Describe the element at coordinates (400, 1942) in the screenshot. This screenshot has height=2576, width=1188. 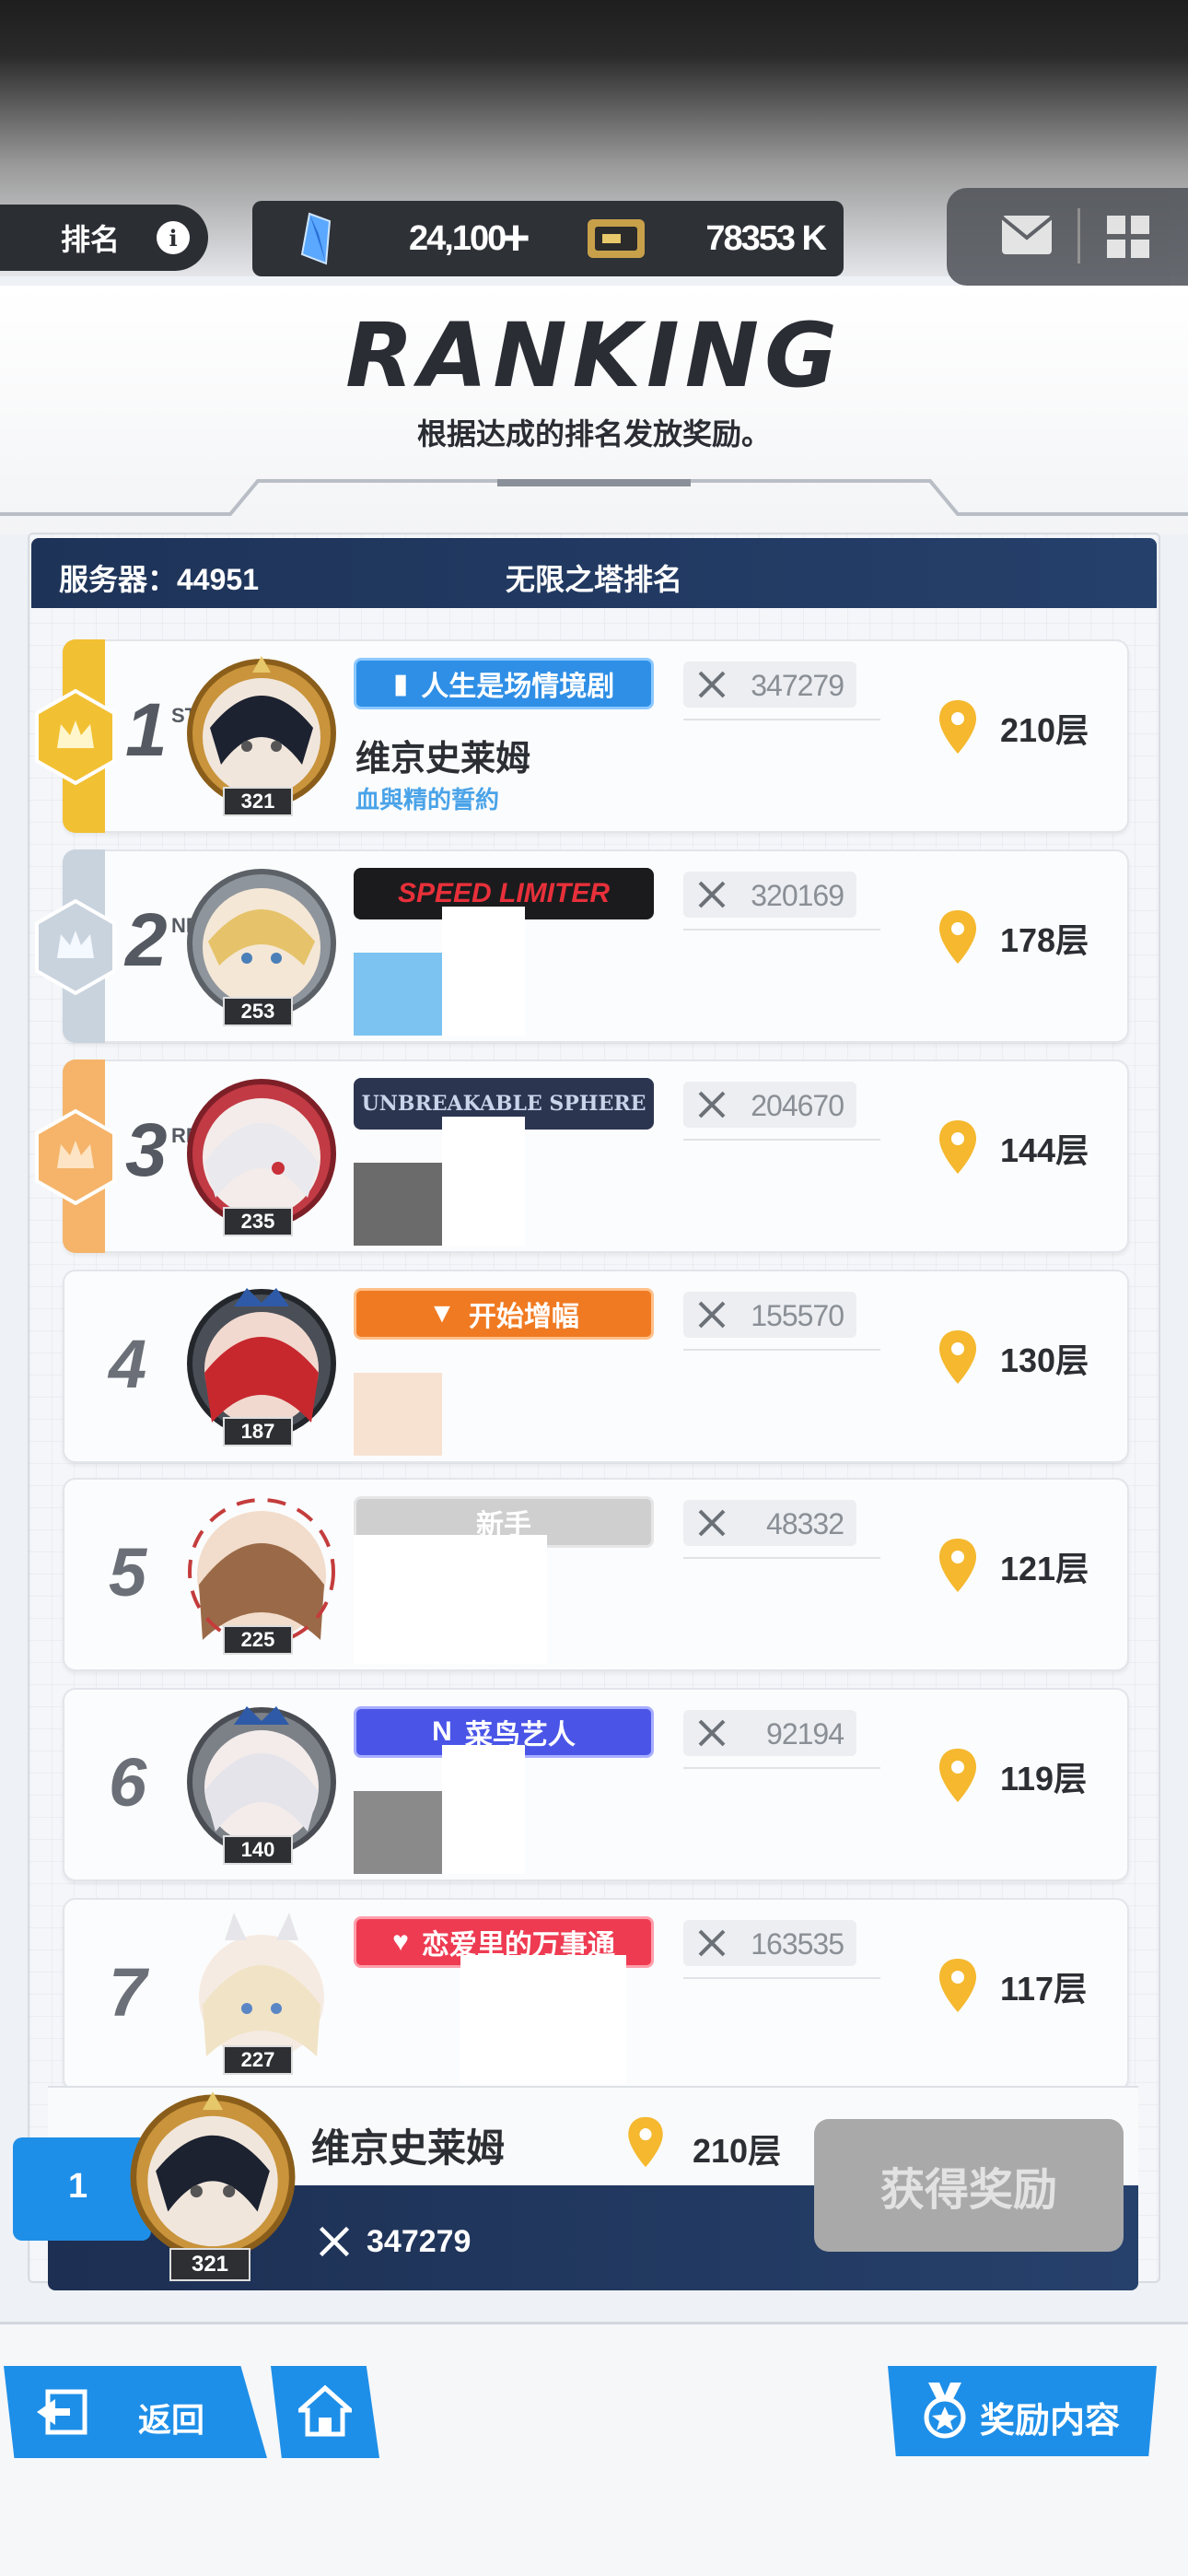
I see `heart-icon: ♥` at that location.